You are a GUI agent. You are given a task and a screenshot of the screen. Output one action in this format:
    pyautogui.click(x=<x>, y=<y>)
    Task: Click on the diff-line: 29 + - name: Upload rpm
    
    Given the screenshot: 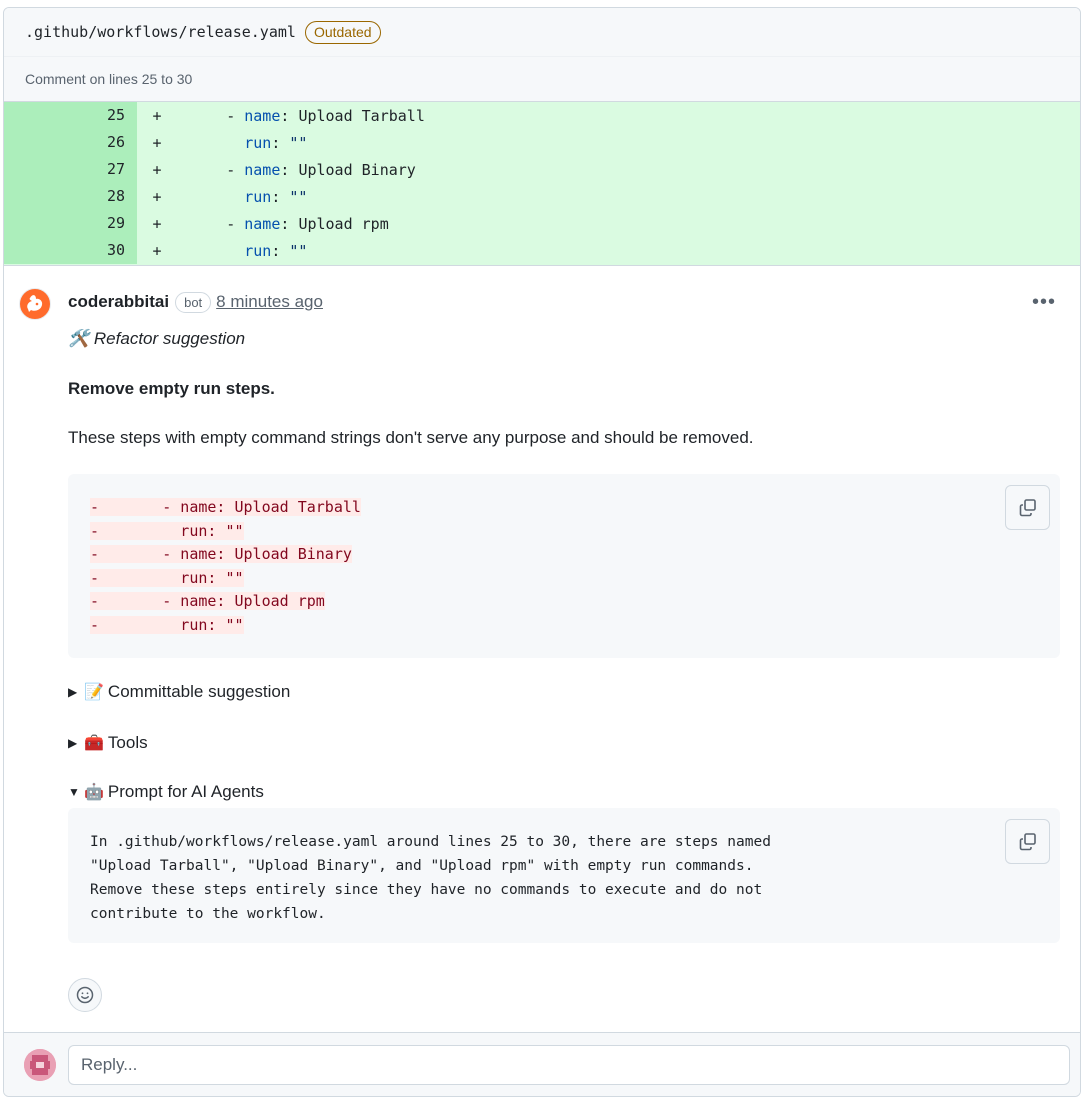 What is the action you would take?
    pyautogui.click(x=542, y=223)
    